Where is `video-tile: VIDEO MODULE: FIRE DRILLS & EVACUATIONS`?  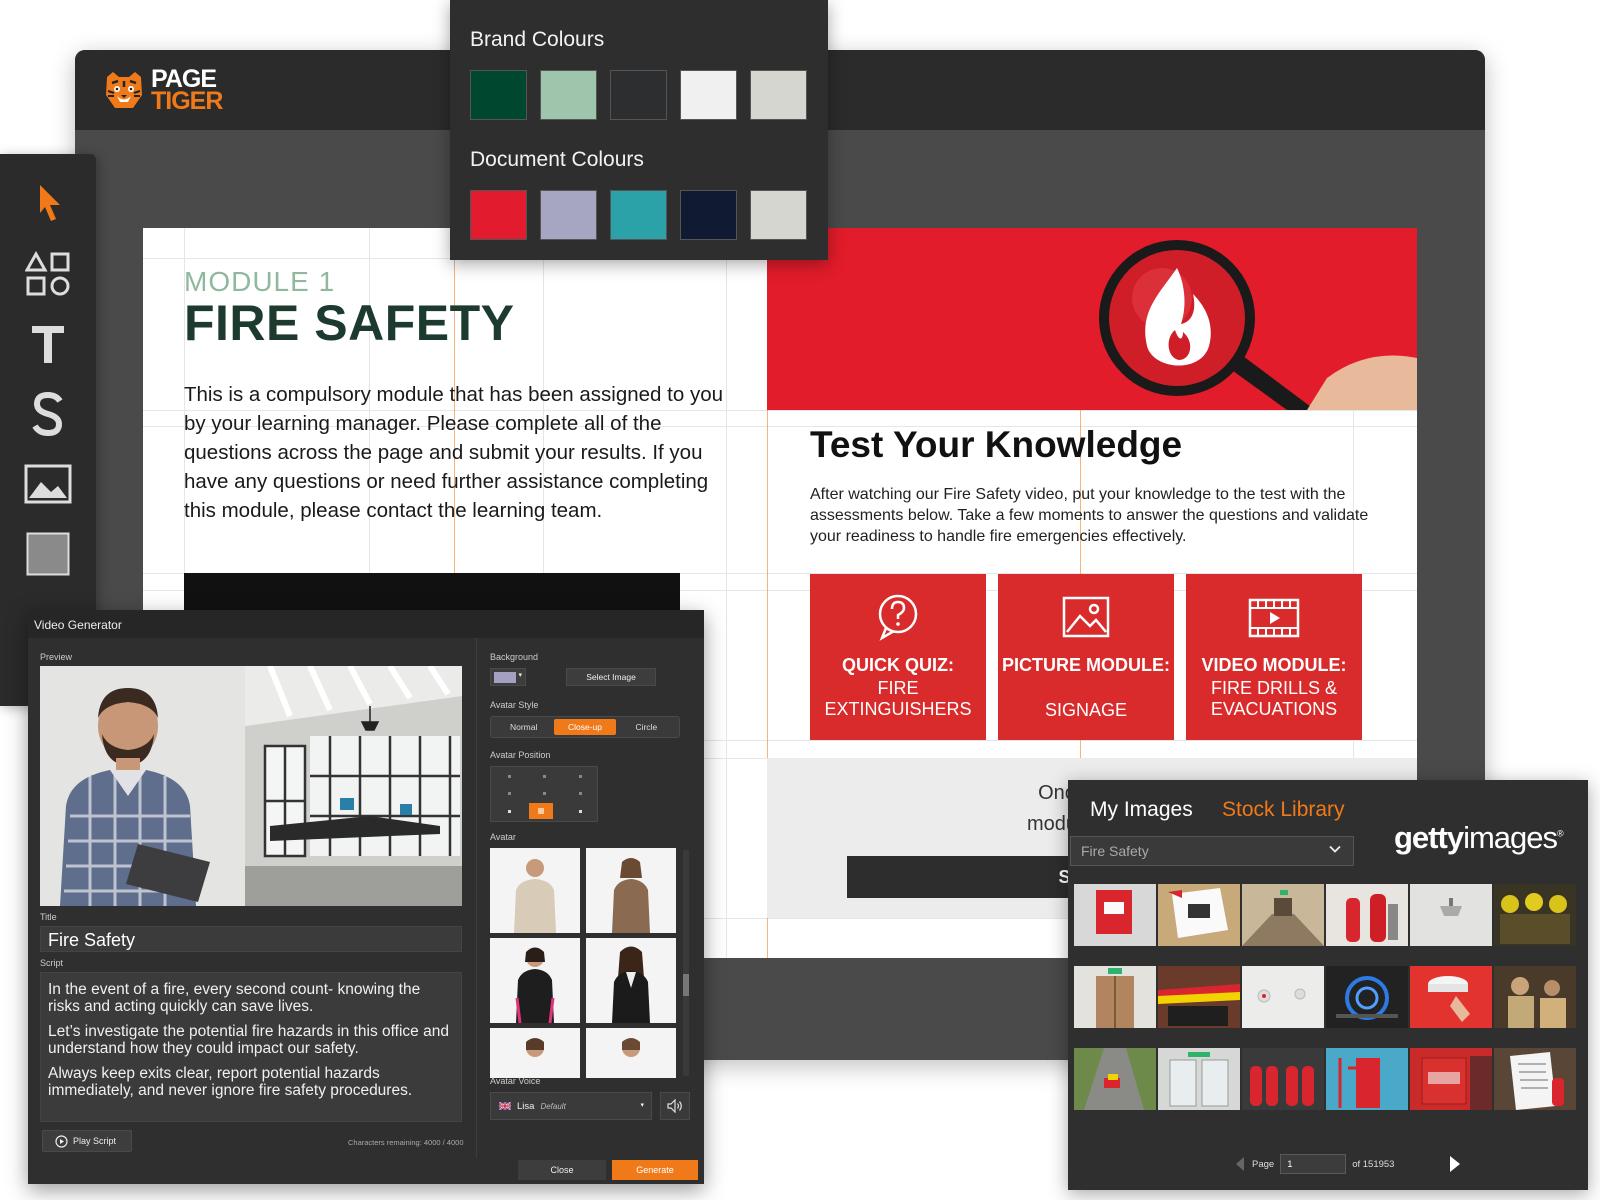
video-tile: VIDEO MODULE: FIRE DRILLS & EVACUATIONS is located at coordinates (1274, 657).